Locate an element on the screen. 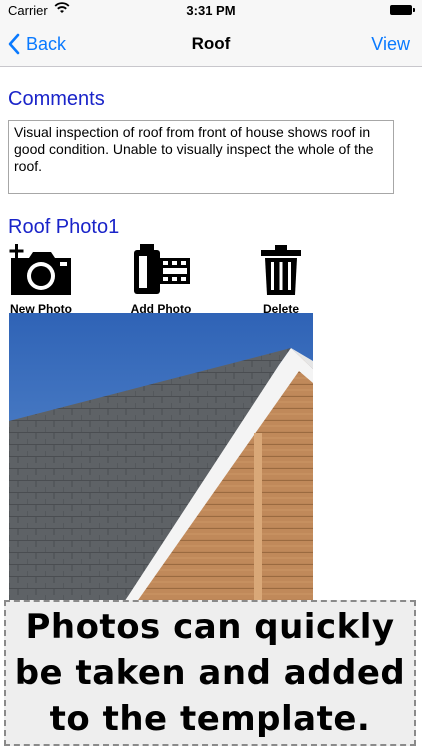 The image size is (422, 750). photo-section-heading: Roof Photo1 is located at coordinates (64, 227).